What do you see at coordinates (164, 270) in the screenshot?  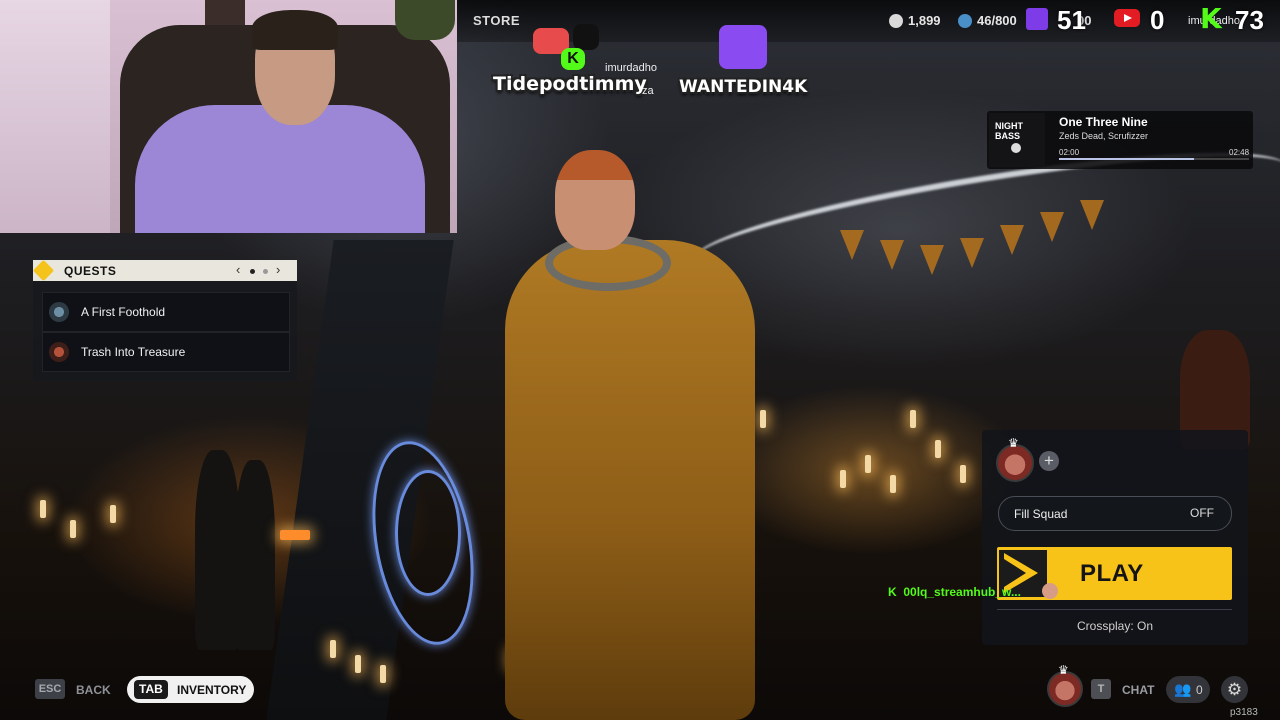 I see `quests-header: QUESTS ‹ ›` at bounding box center [164, 270].